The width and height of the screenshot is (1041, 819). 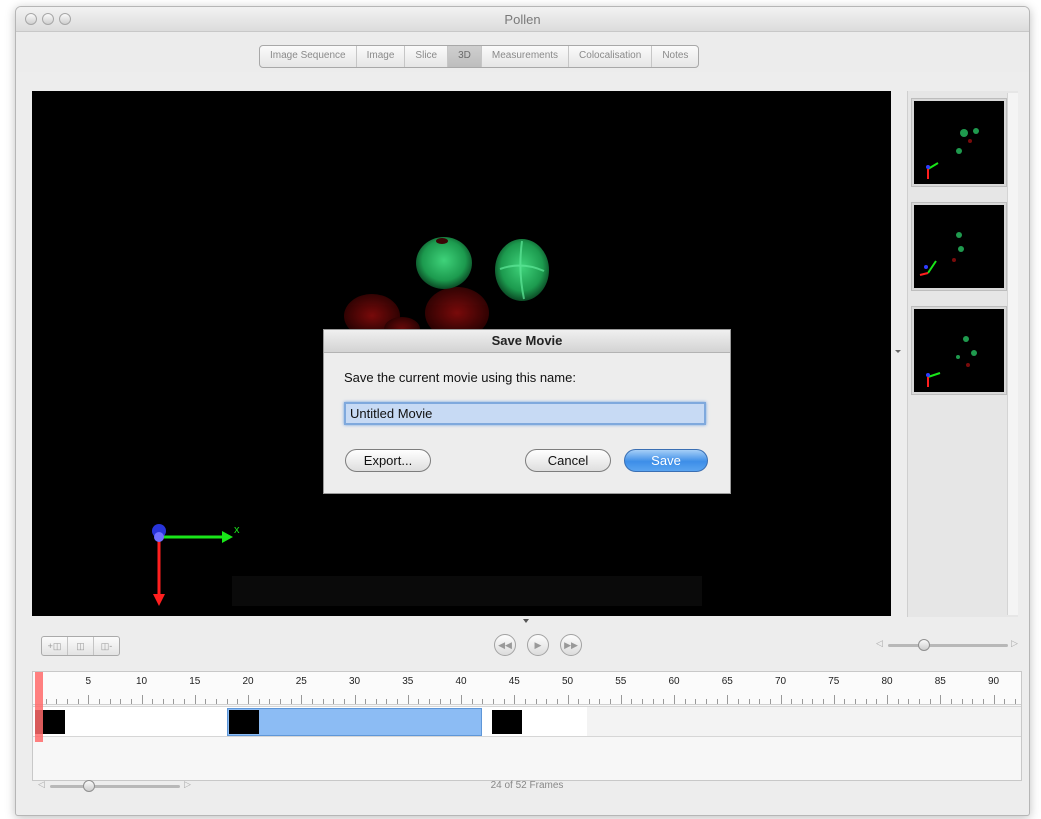 What do you see at coordinates (675, 56) in the screenshot?
I see `tab-notes: Notes` at bounding box center [675, 56].